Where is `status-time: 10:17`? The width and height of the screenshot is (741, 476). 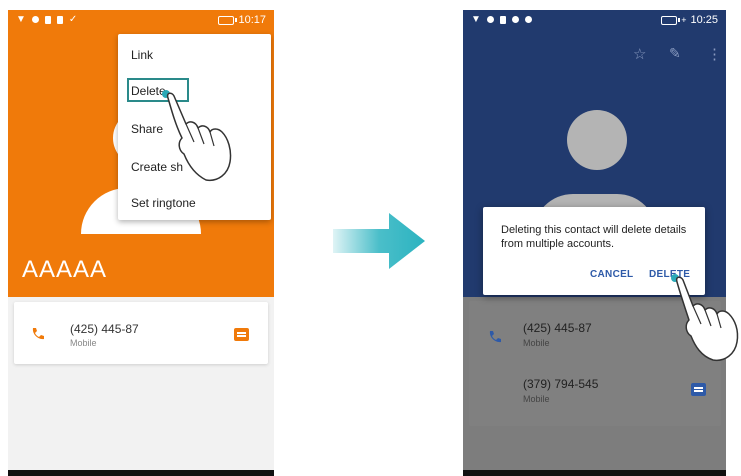 status-time: 10:17 is located at coordinates (252, 20).